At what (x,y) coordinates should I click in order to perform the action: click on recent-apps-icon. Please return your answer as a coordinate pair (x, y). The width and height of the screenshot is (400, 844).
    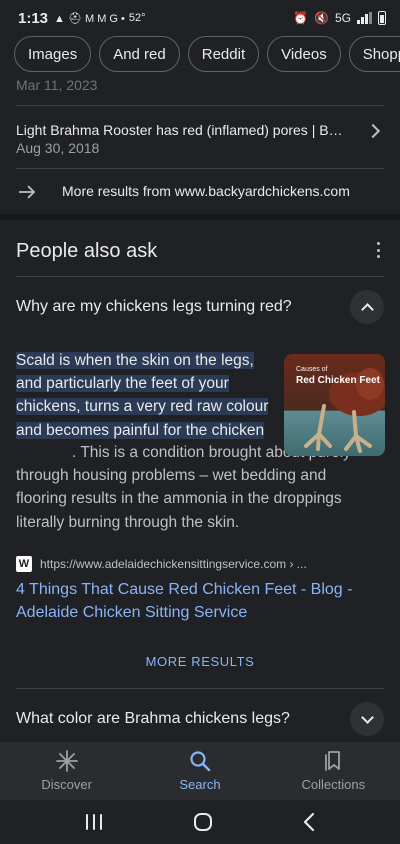
    Looking at the image, I should click on (94, 822).